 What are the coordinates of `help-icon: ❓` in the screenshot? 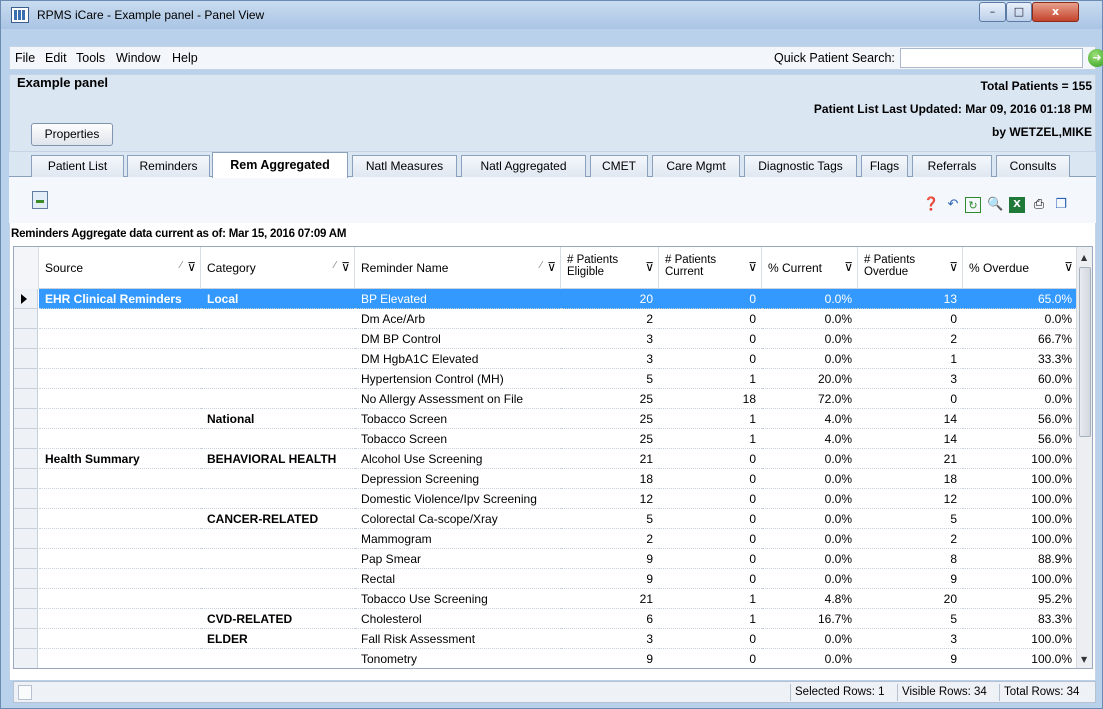 It's located at (931, 205).